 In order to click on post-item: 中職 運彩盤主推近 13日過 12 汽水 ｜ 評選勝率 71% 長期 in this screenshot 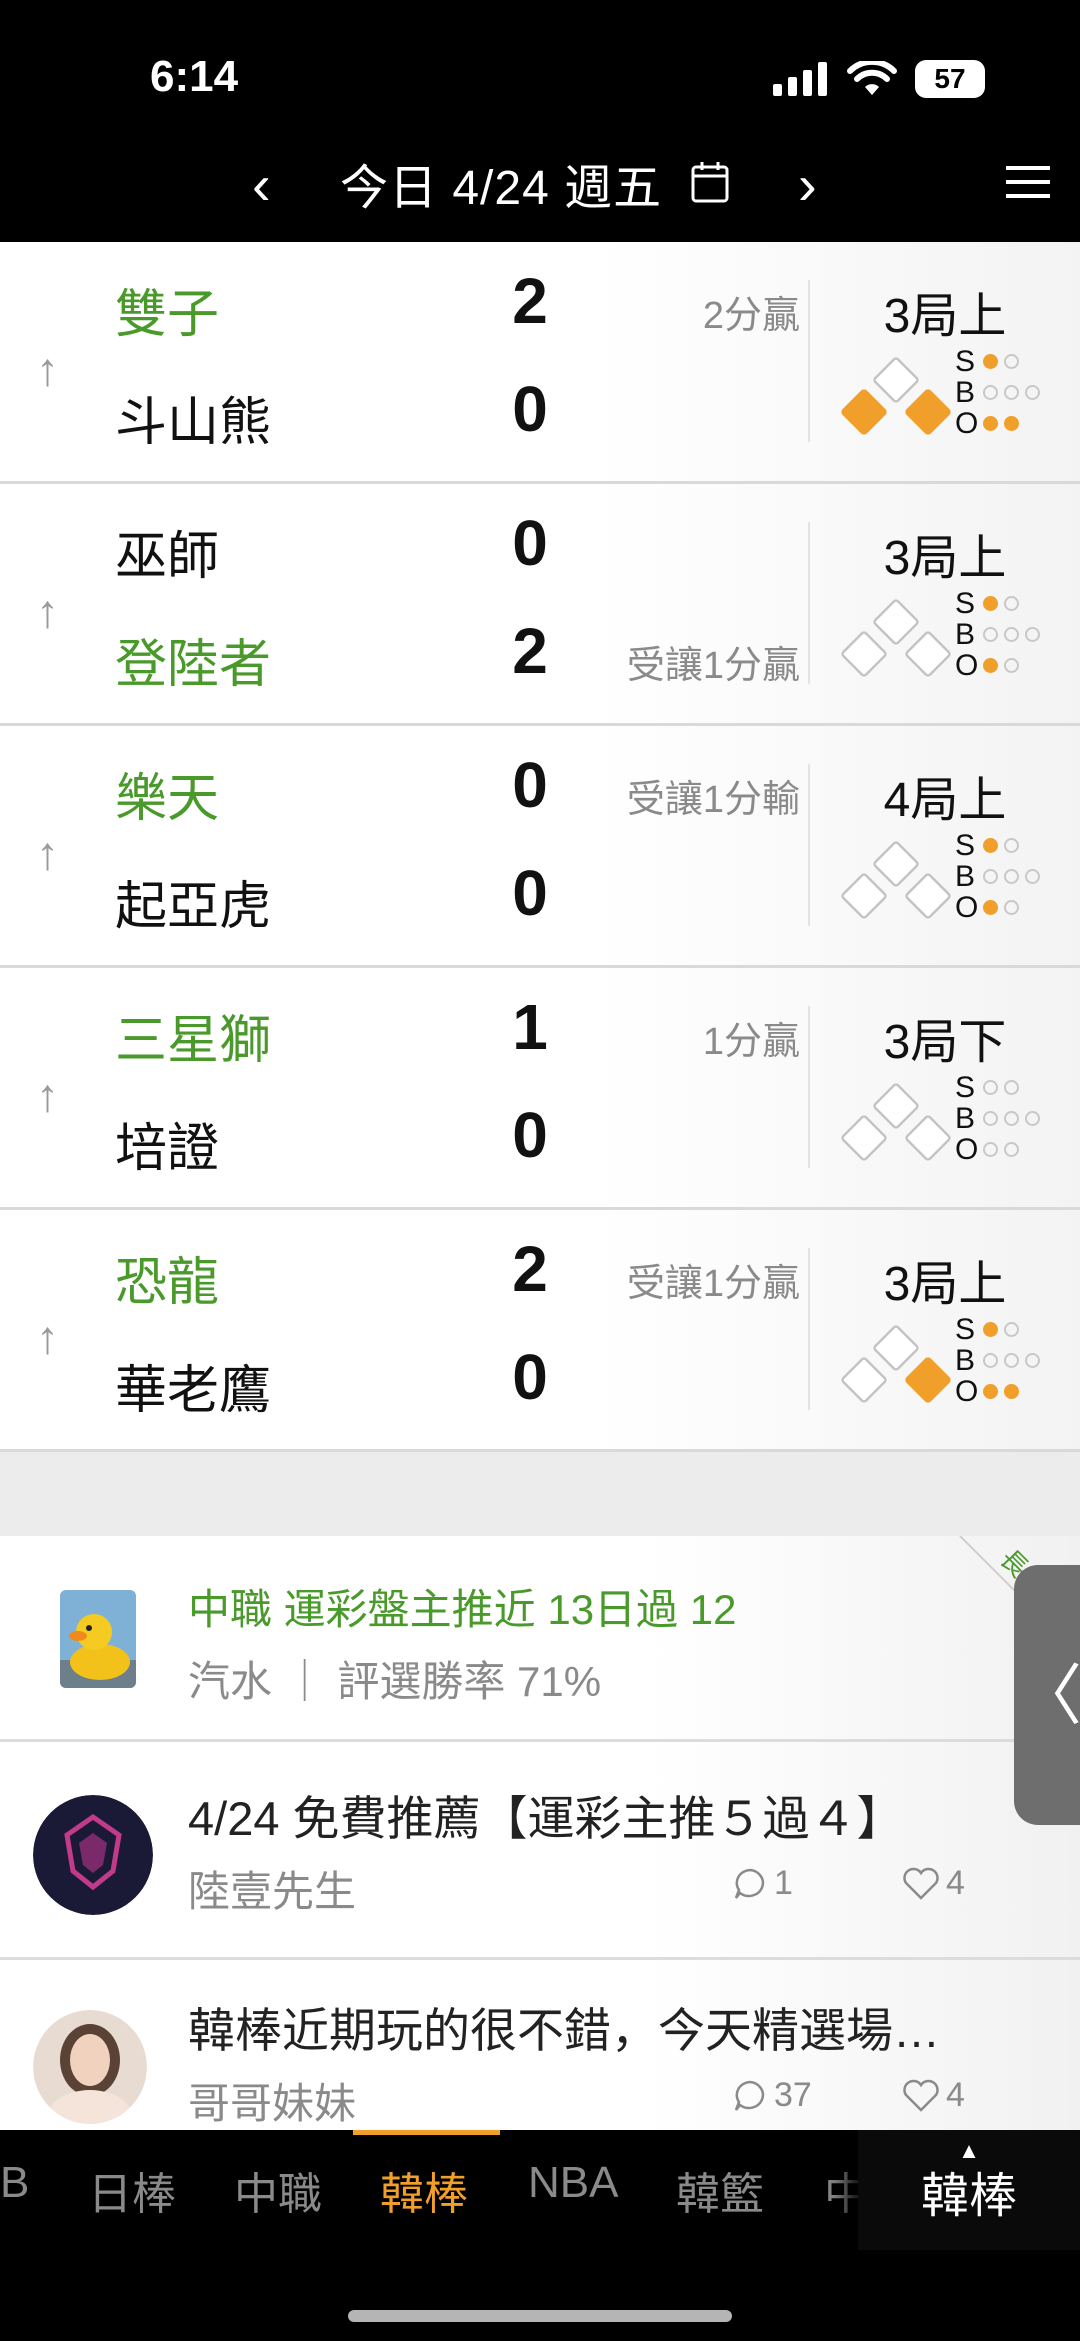, I will do `click(540, 1639)`.